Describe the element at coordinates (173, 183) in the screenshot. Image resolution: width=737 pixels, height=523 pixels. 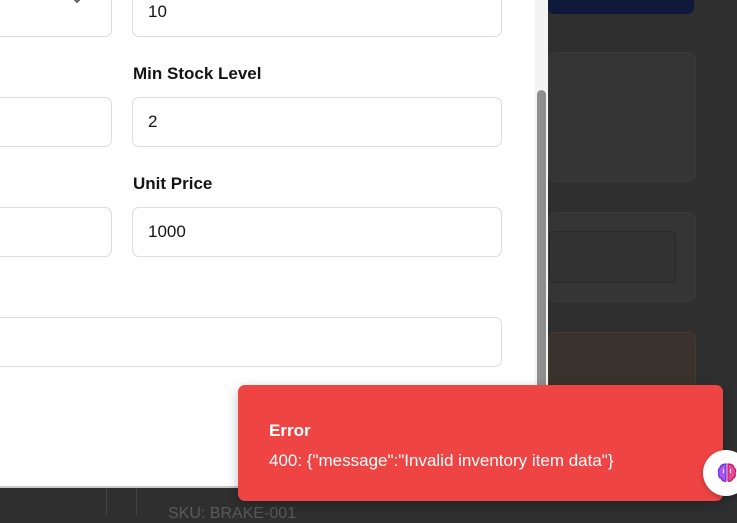
I see `unit-price-label: Unit Price` at that location.